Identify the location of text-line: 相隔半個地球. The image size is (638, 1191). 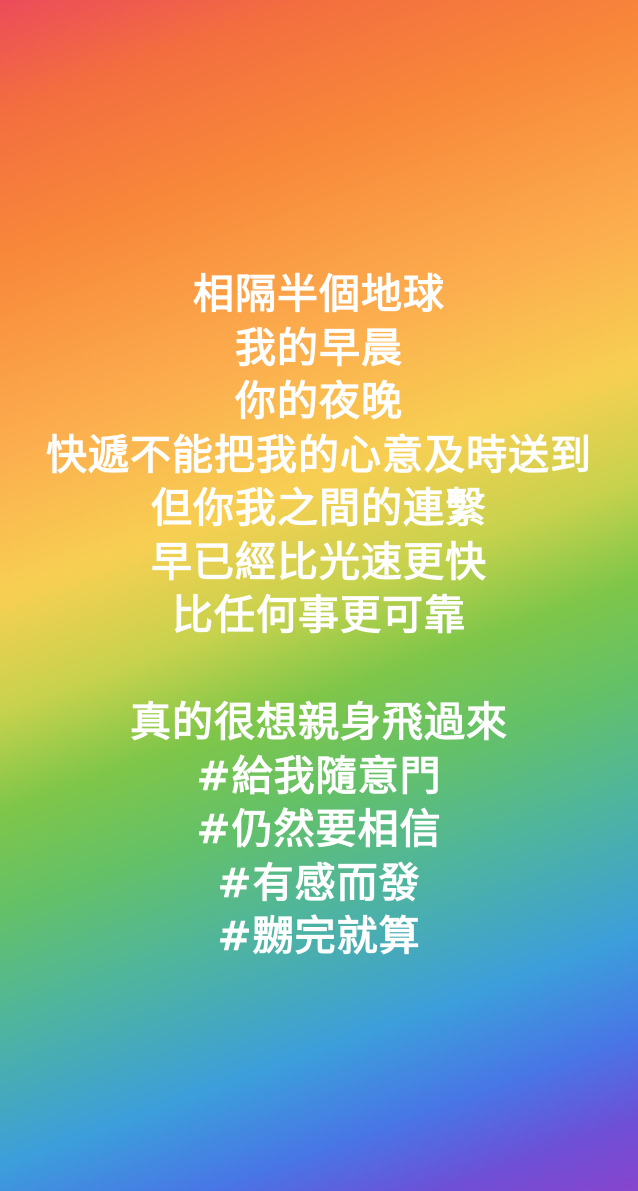
(319, 294).